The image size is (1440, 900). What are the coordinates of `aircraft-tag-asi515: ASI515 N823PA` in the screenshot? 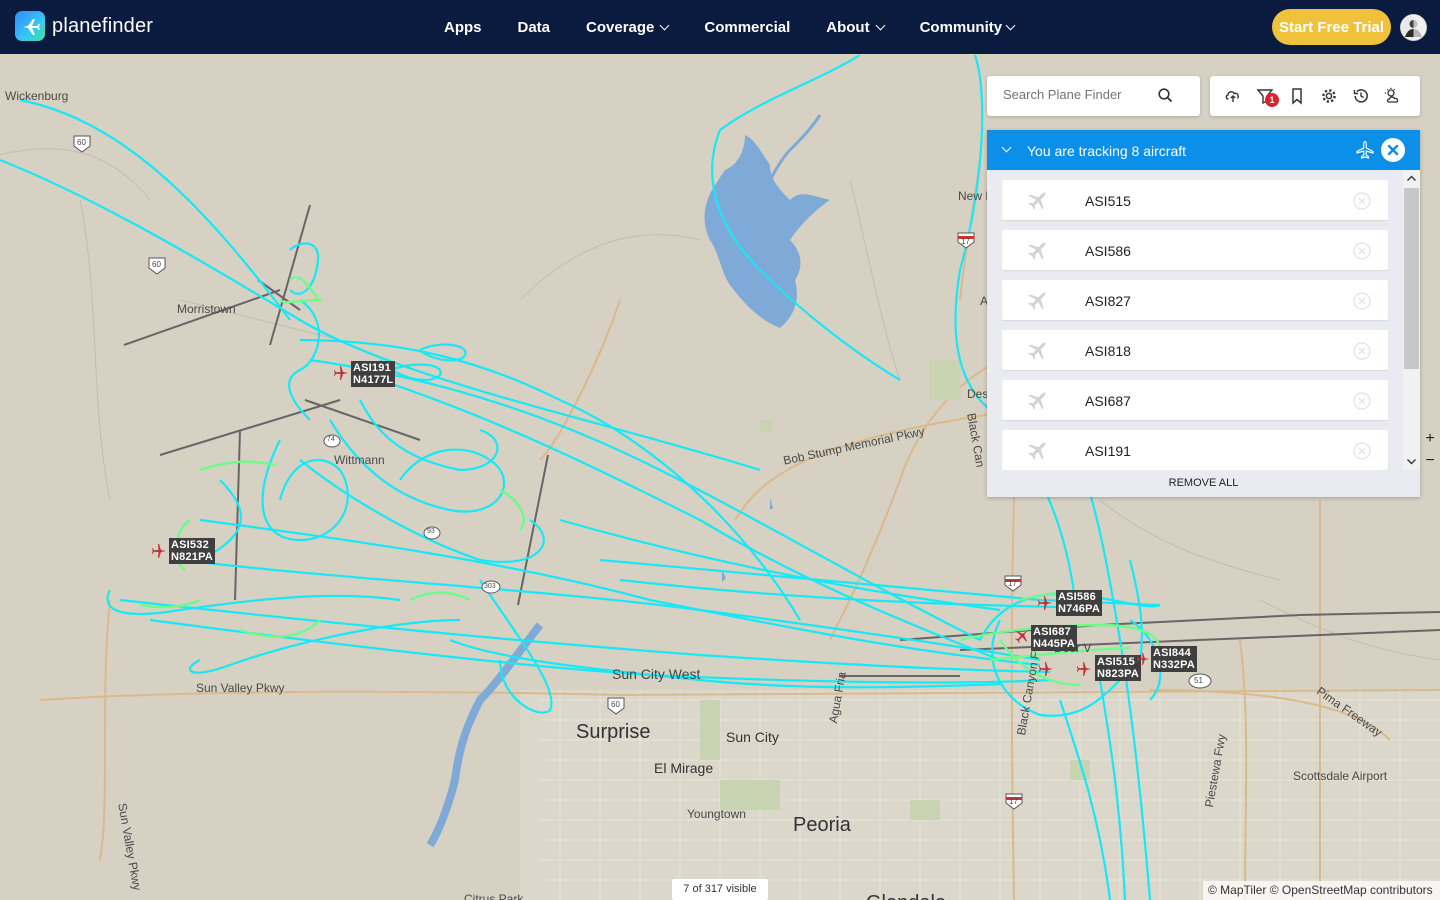 It's located at (1118, 668).